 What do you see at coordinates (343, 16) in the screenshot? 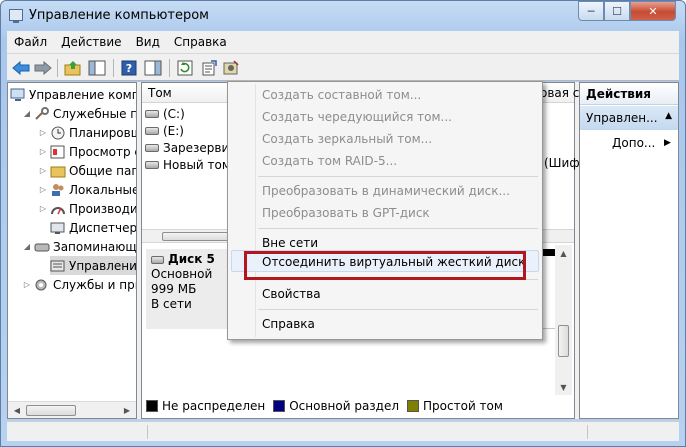
I see `title-bar: Управление компьютером ─ ☐ ✕` at bounding box center [343, 16].